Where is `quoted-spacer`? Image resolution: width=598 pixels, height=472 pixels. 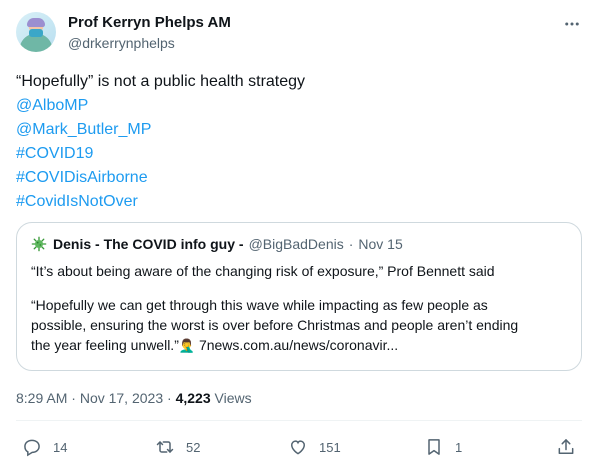 quoted-spacer is located at coordinates (301, 288).